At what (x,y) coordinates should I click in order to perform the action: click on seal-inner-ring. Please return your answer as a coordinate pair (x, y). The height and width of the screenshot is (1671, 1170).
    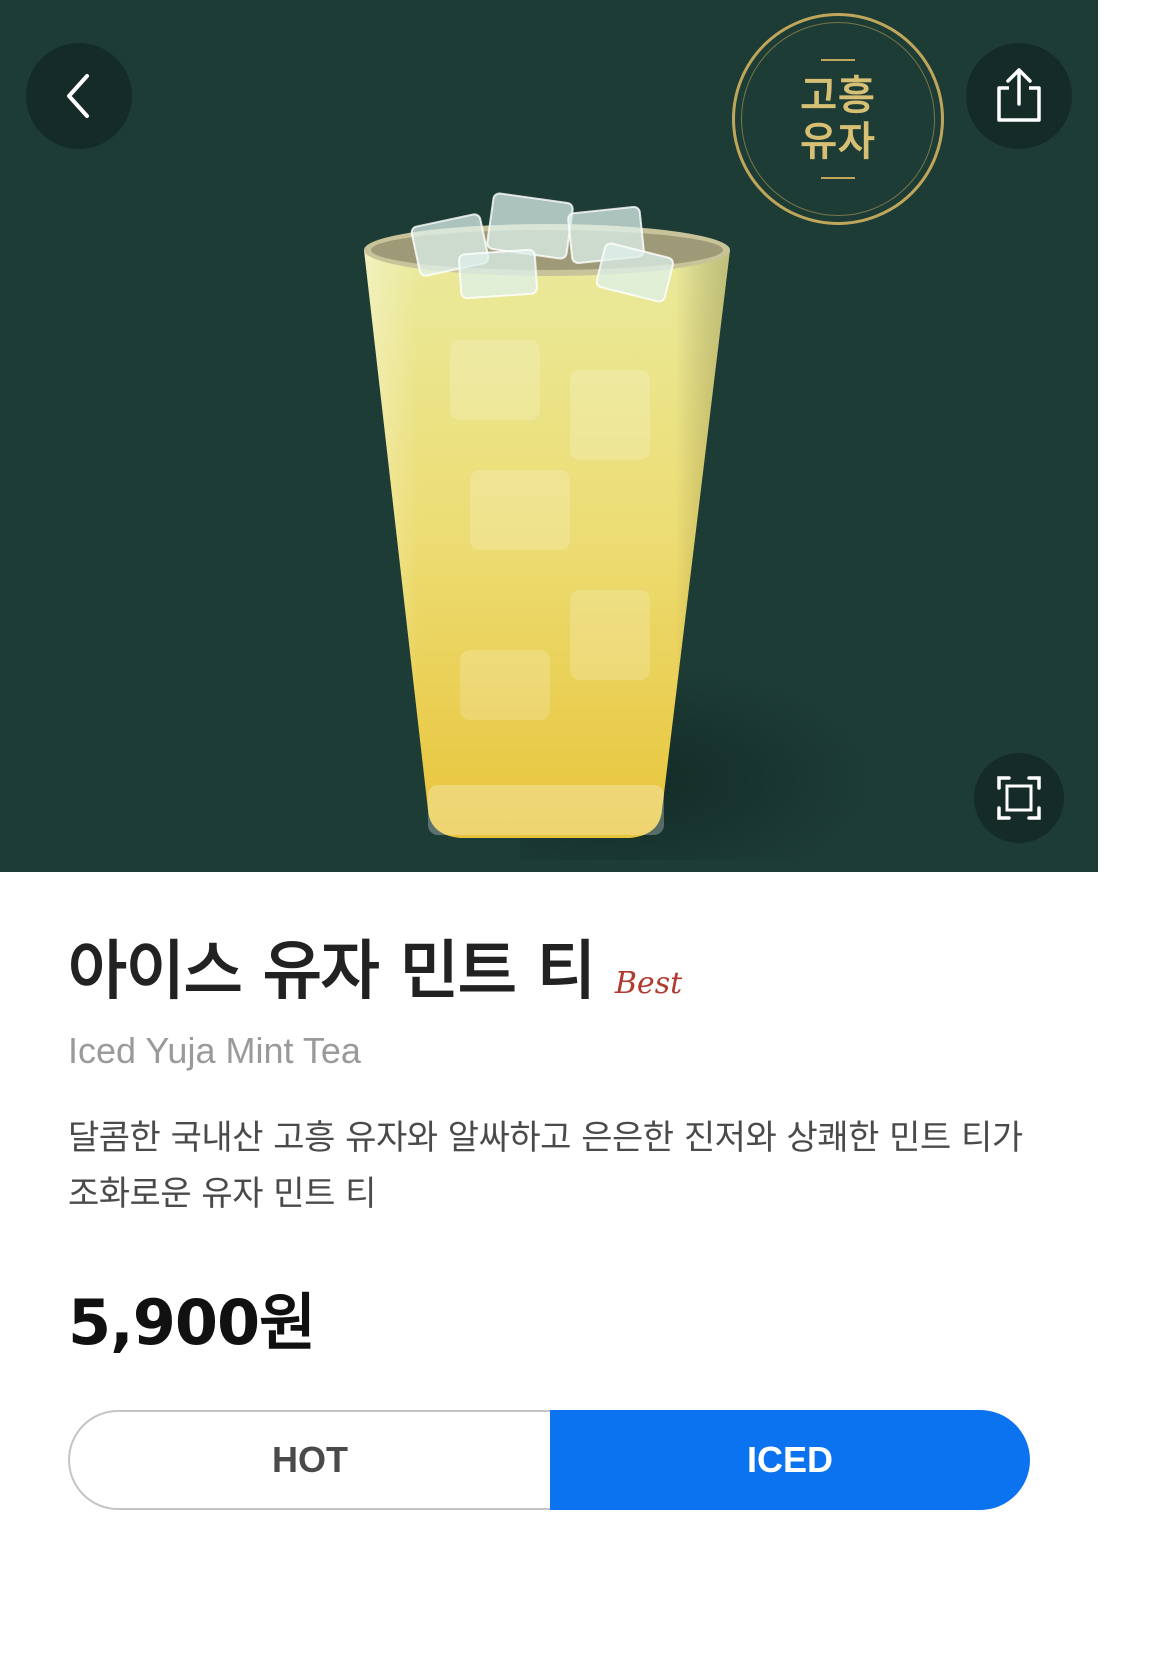
    Looking at the image, I should click on (838, 119).